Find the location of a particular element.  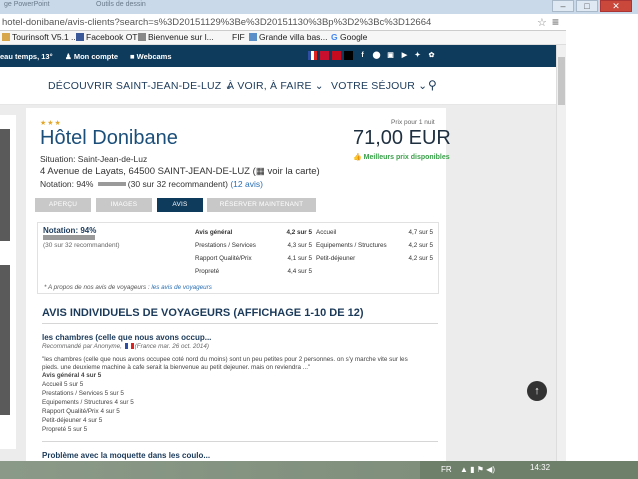

criterion-name: Rapport Qualité/Prix is located at coordinates (223, 258).